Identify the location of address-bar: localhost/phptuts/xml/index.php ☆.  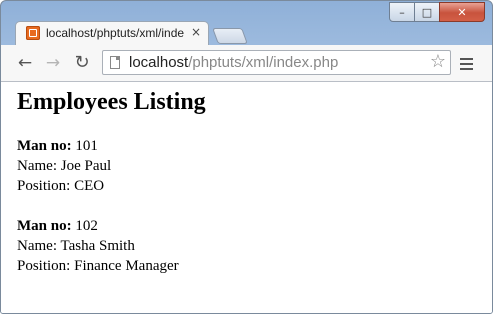
(276, 62).